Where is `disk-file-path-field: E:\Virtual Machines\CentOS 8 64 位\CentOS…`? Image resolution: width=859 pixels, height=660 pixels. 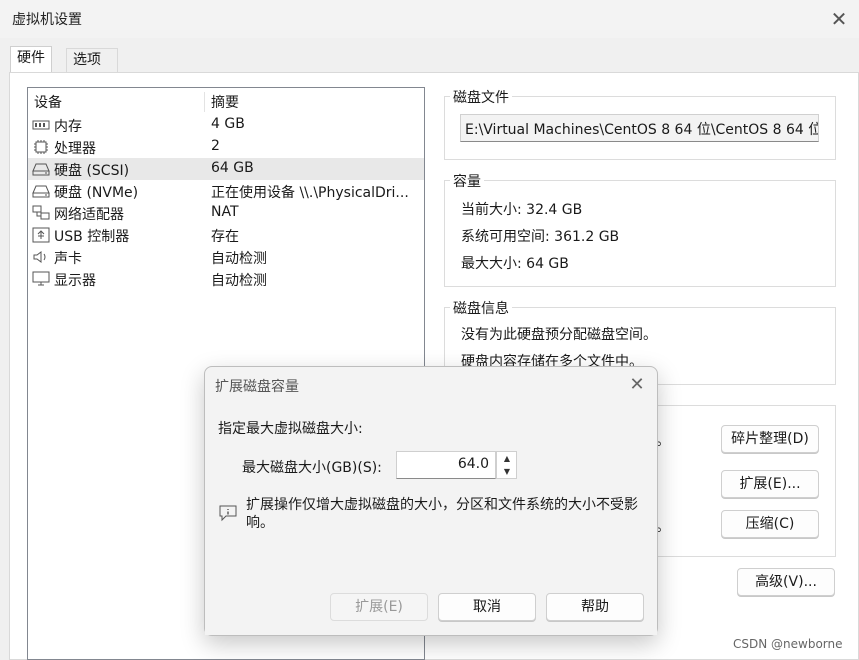 disk-file-path-field: E:\Virtual Machines\CentOS 8 64 位\CentOS… is located at coordinates (639, 128).